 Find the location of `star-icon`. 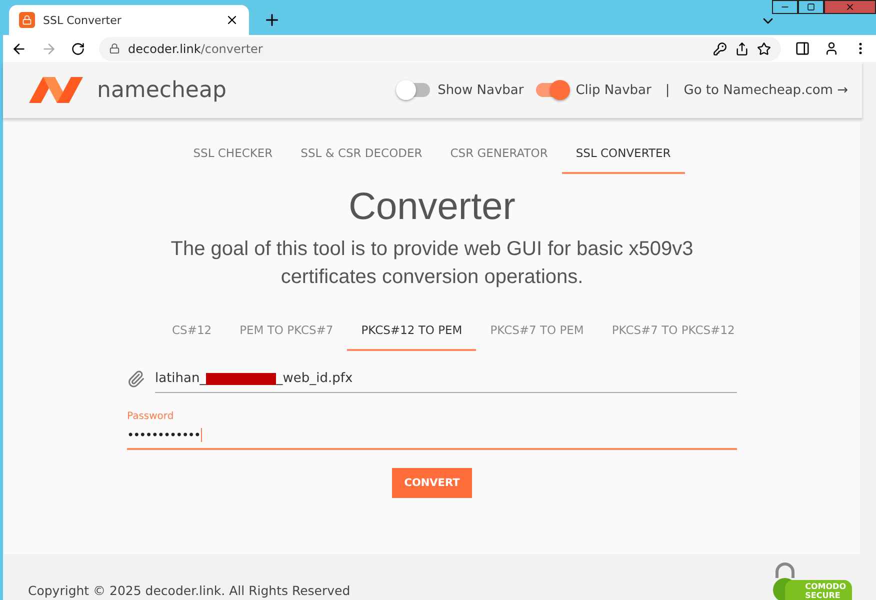

star-icon is located at coordinates (764, 49).